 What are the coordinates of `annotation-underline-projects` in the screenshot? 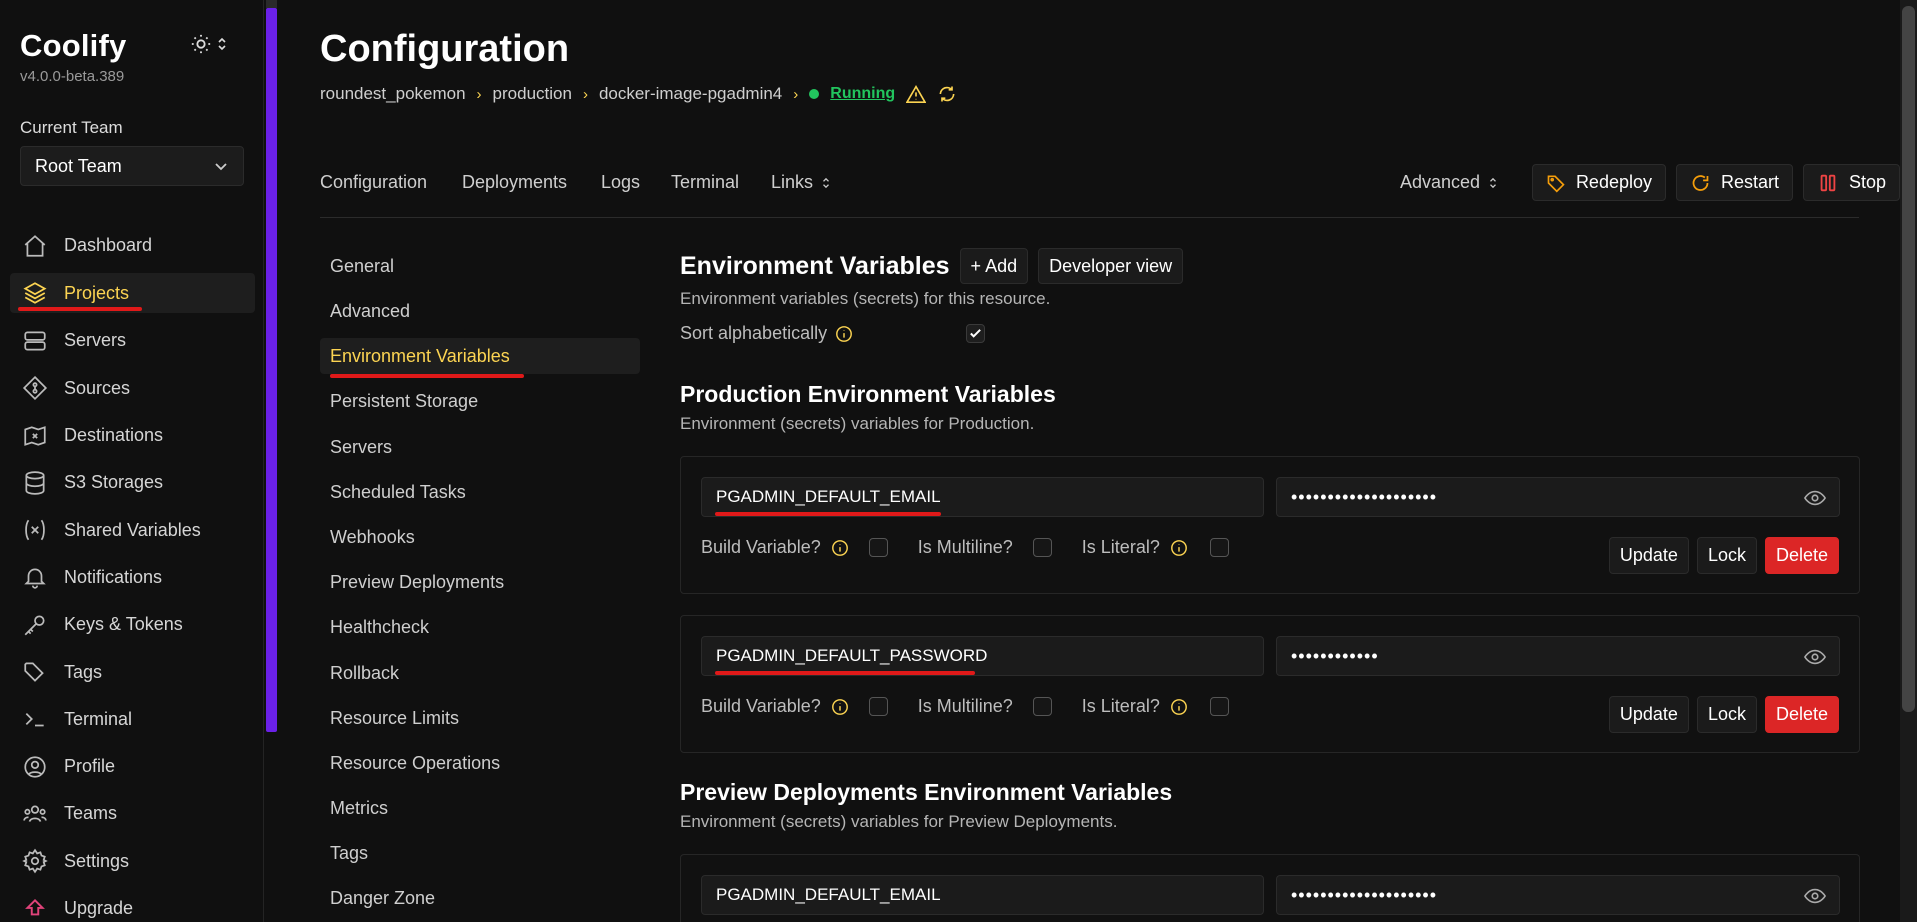 It's located at (80, 309).